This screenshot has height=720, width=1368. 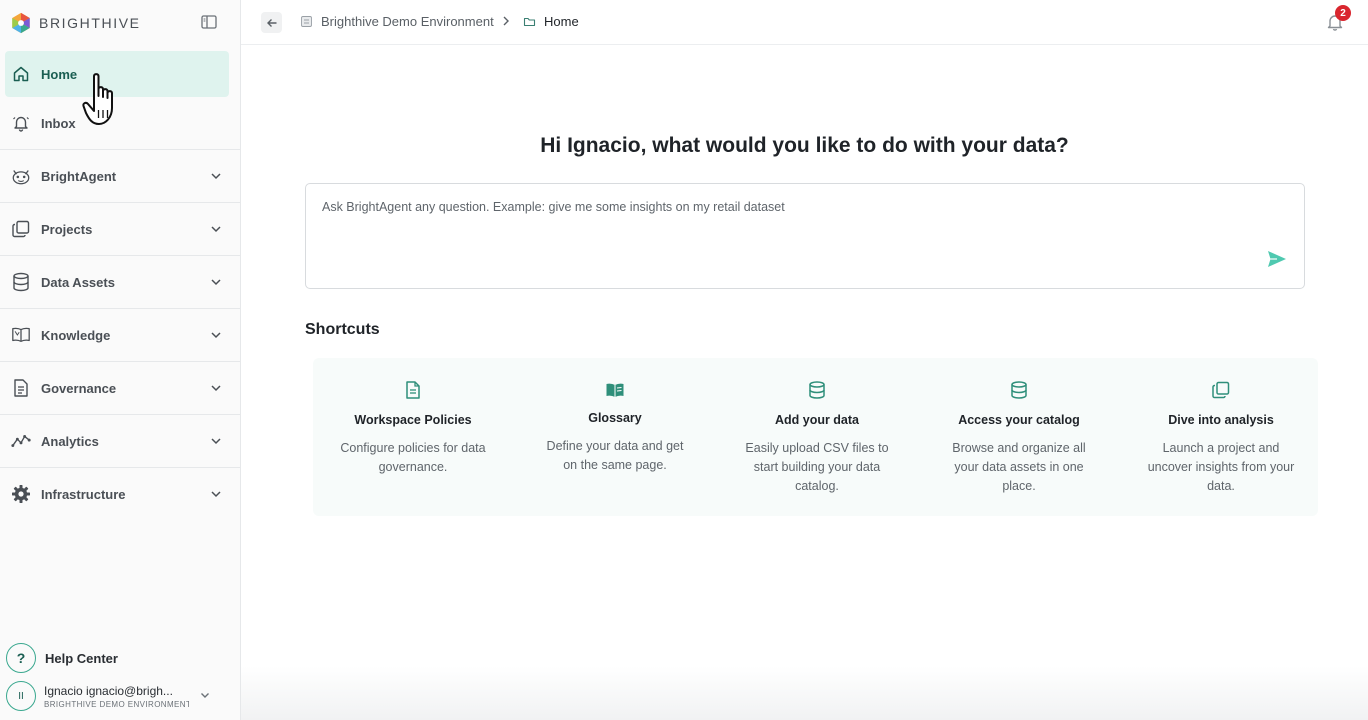 What do you see at coordinates (79, 388) in the screenshot?
I see `sidebar-item-label: Governance` at bounding box center [79, 388].